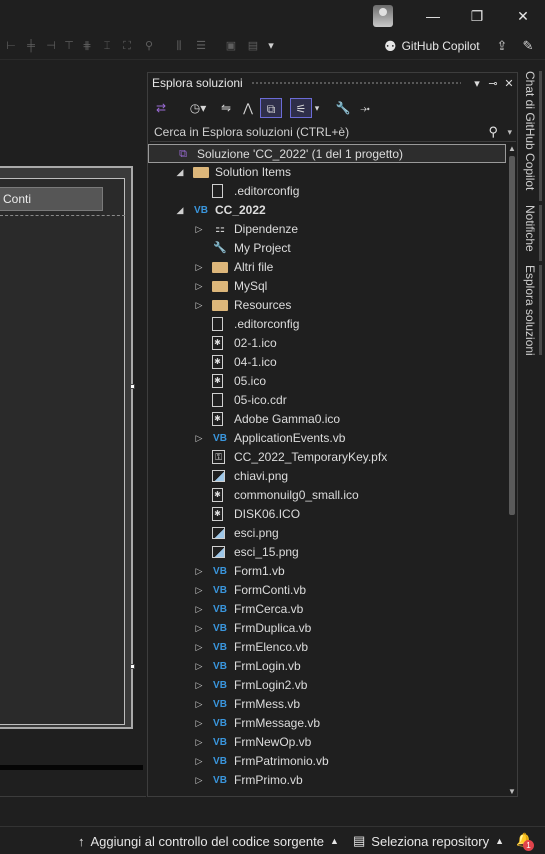  Describe the element at coordinates (327, 419) in the screenshot. I see `tree-item: ✱ Adobe Gamma0.ico` at that location.